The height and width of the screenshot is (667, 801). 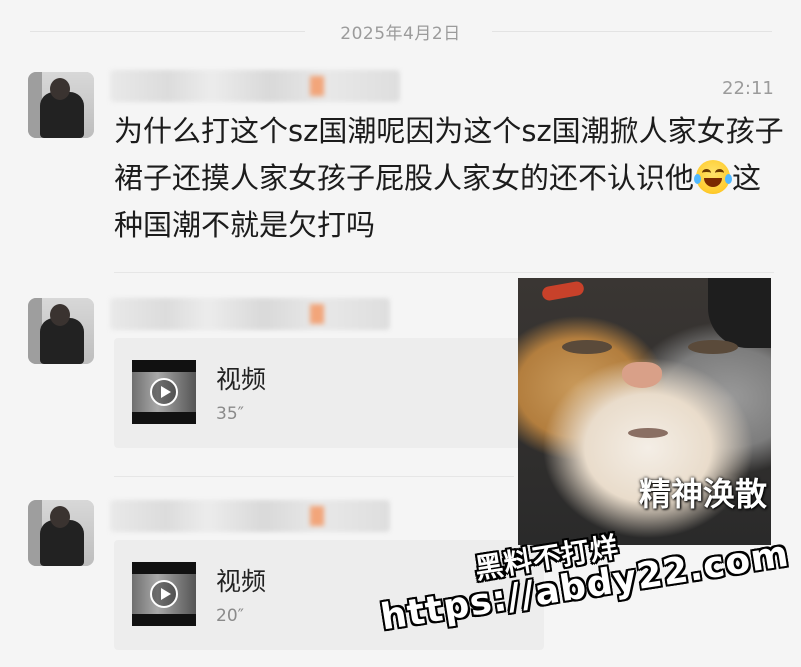 I want to click on video-duration: 35″, so click(x=230, y=414).